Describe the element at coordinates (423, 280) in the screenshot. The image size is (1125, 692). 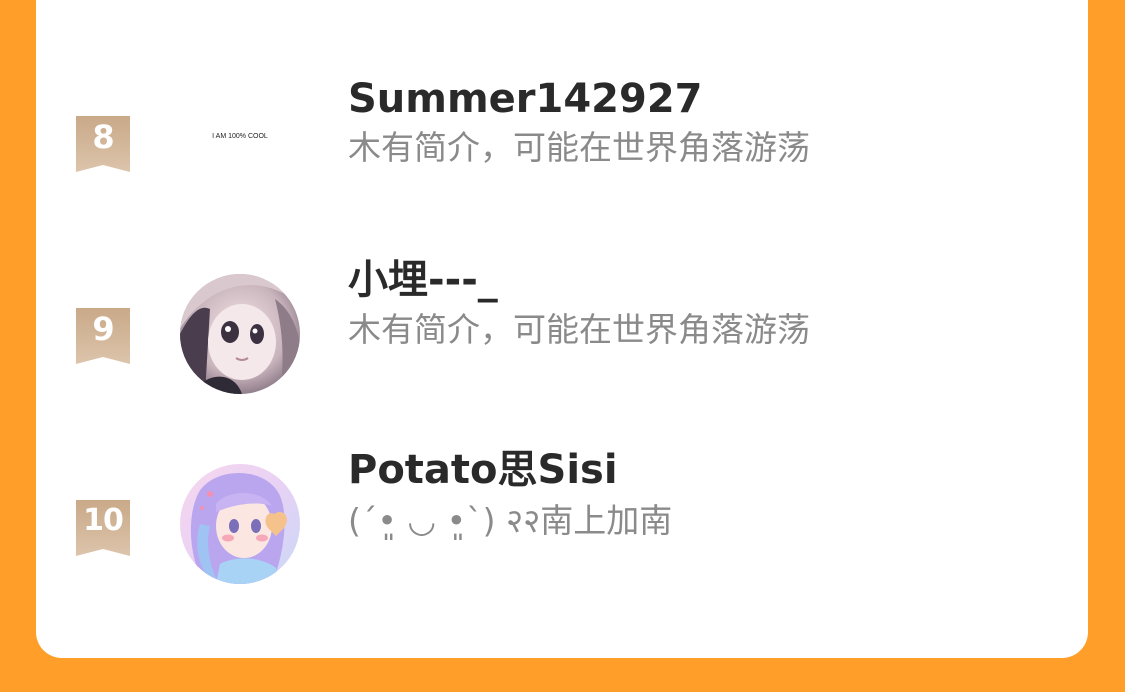
I see `user-name: 小埋---_` at that location.